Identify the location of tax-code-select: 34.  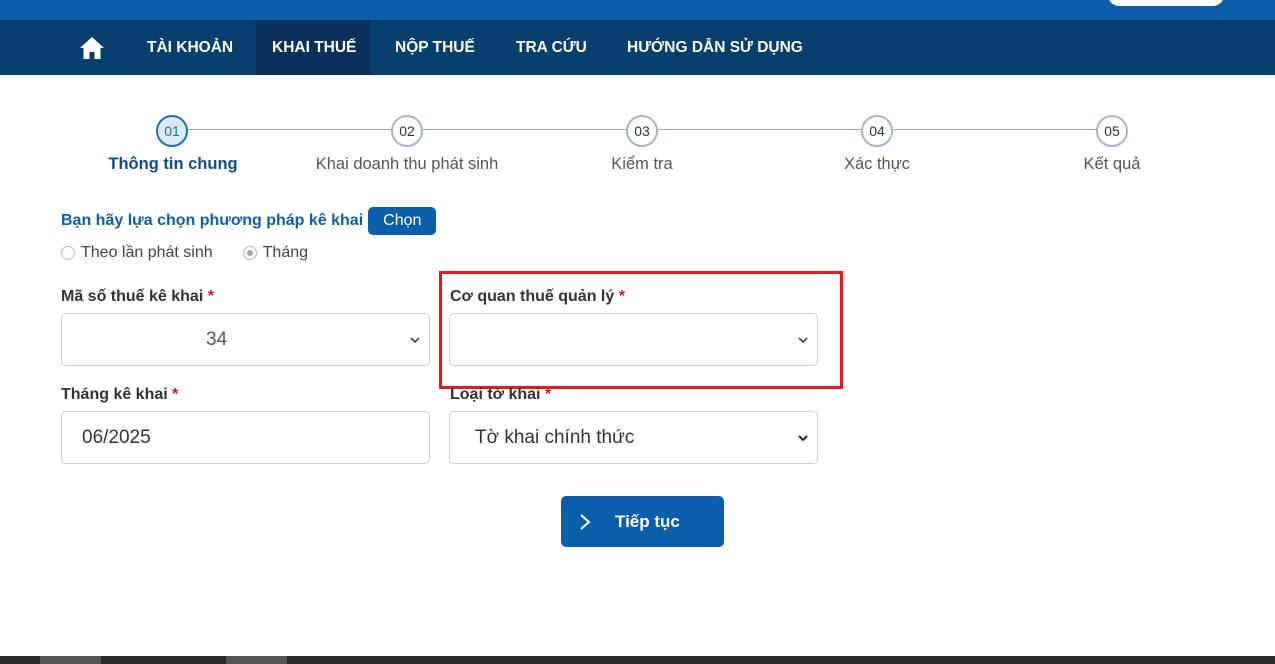
(245, 339).